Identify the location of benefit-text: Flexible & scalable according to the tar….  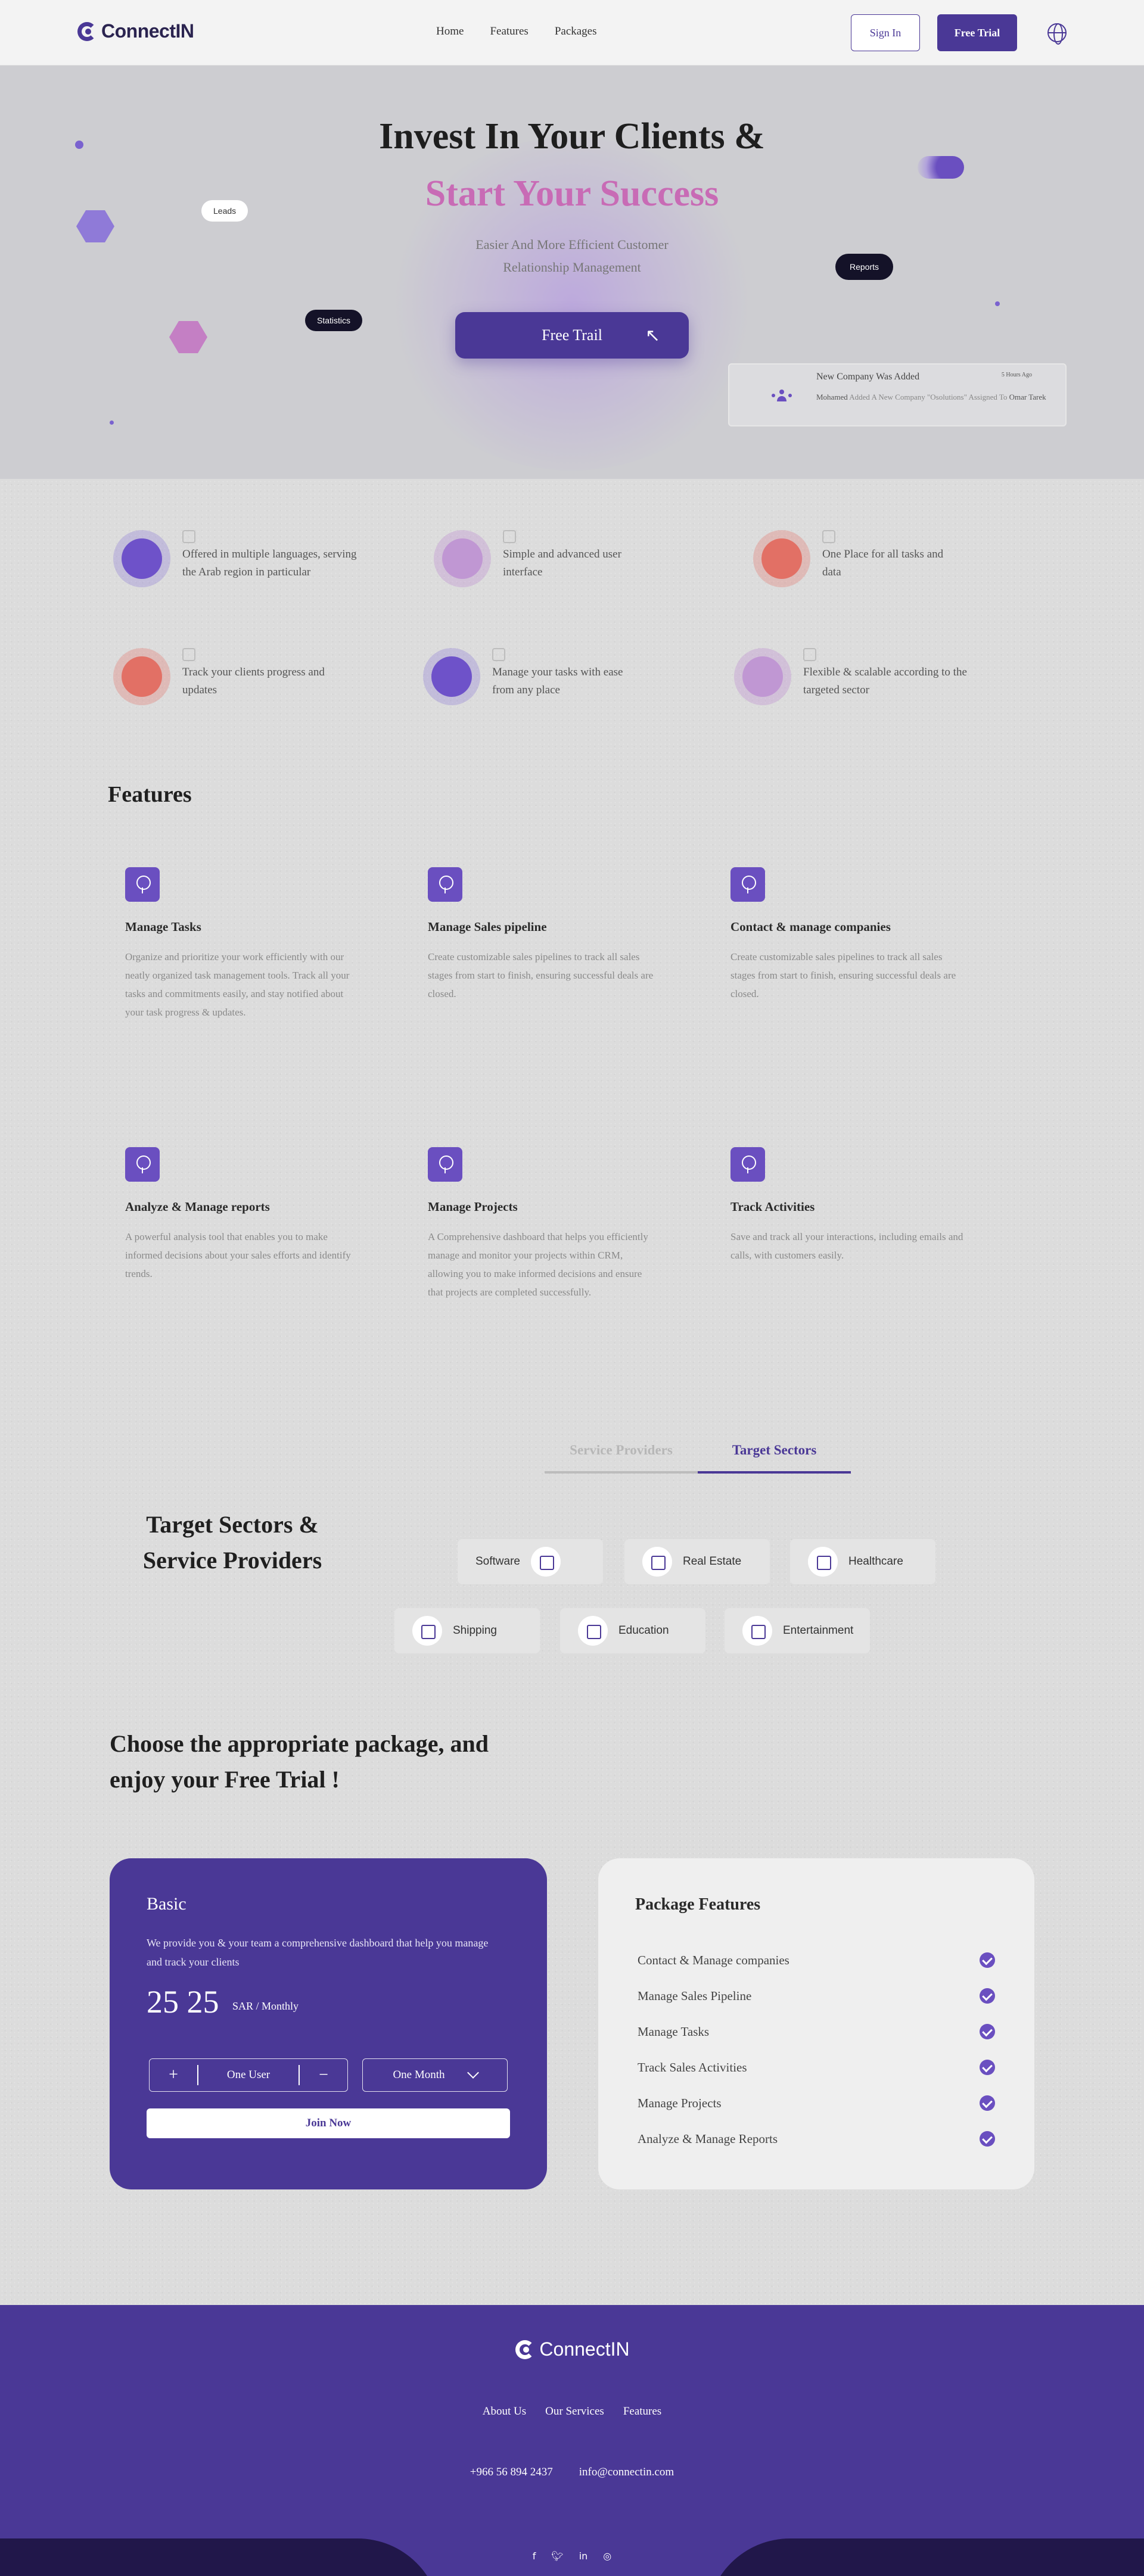
(885, 681).